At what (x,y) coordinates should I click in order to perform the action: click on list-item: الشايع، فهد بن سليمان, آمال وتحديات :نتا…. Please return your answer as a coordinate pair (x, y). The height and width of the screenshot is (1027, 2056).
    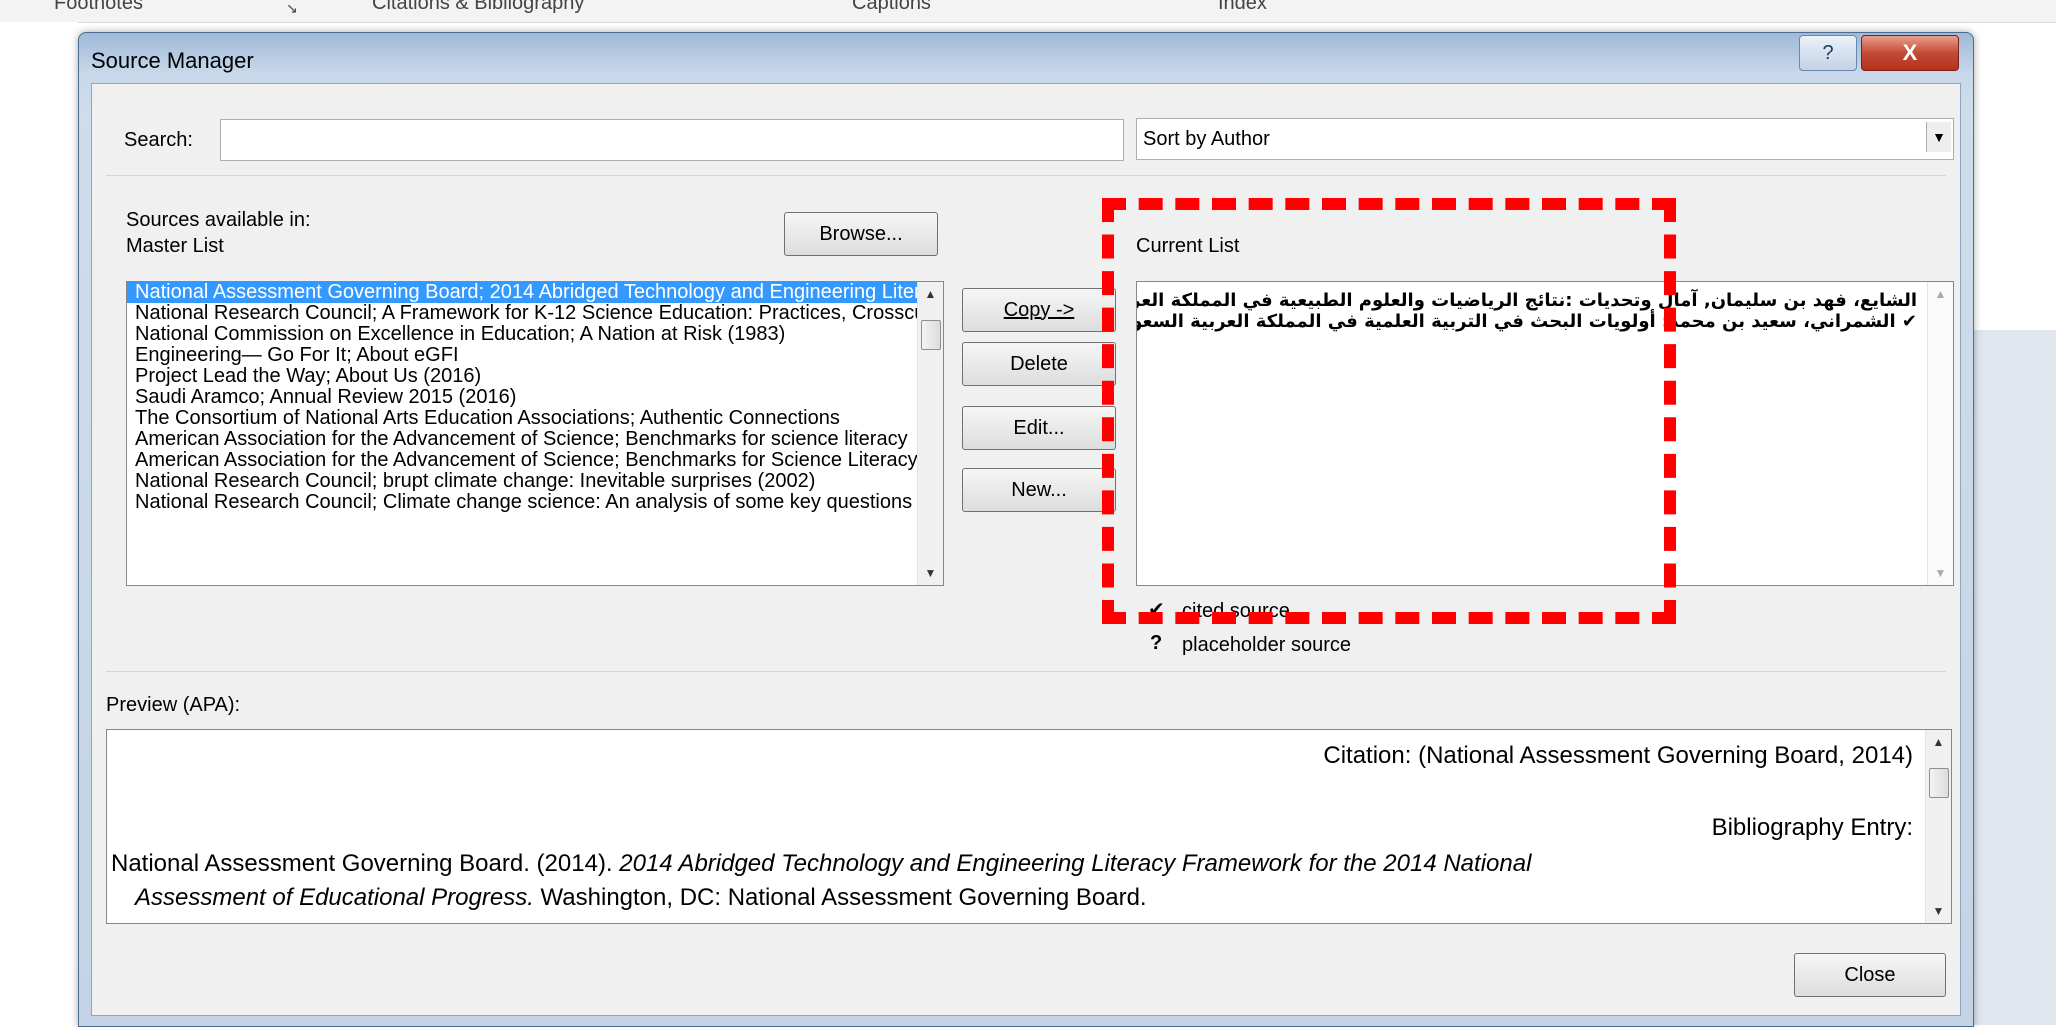
    Looking at the image, I should click on (1532, 300).